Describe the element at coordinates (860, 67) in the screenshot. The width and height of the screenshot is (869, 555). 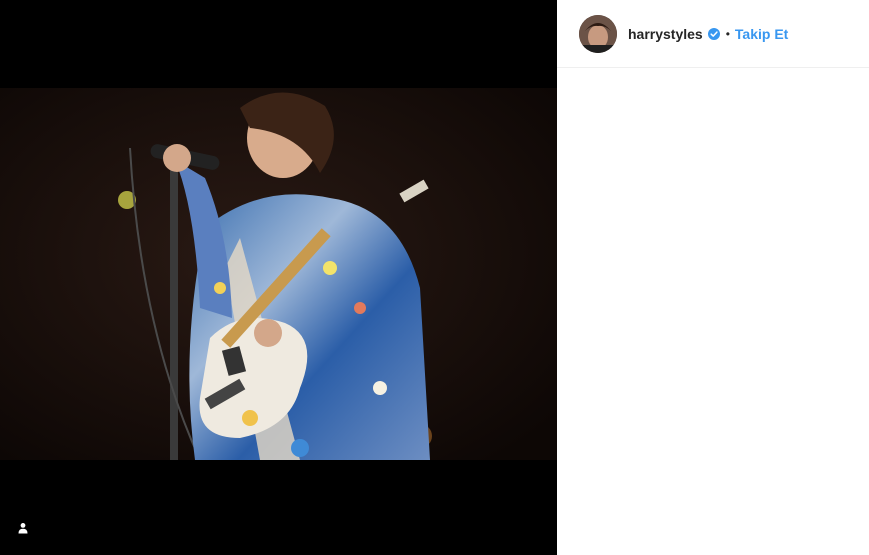
I see `header-divider` at that location.